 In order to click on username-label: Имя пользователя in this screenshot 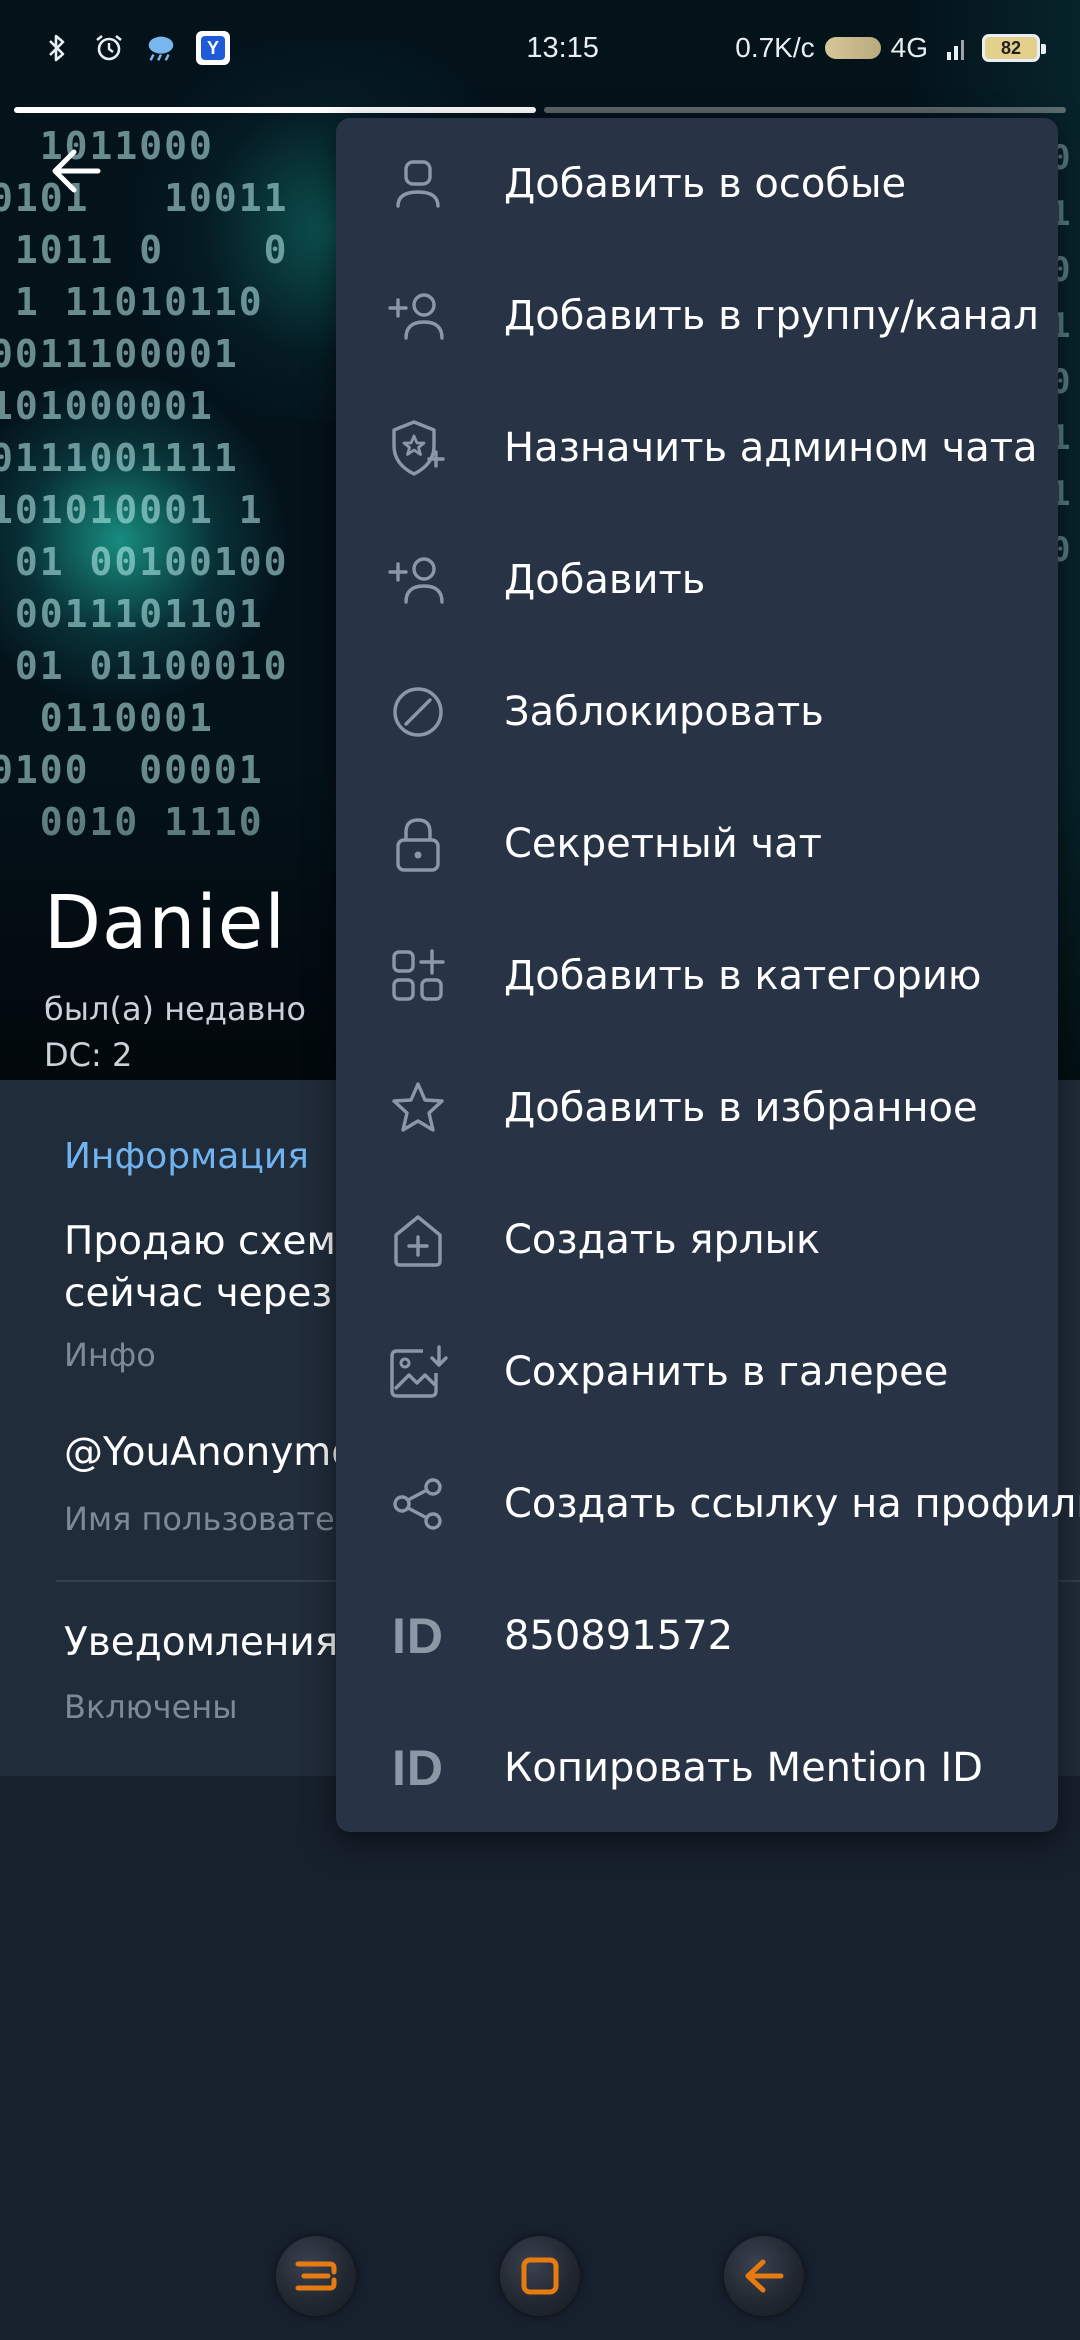, I will do `click(219, 1519)`.